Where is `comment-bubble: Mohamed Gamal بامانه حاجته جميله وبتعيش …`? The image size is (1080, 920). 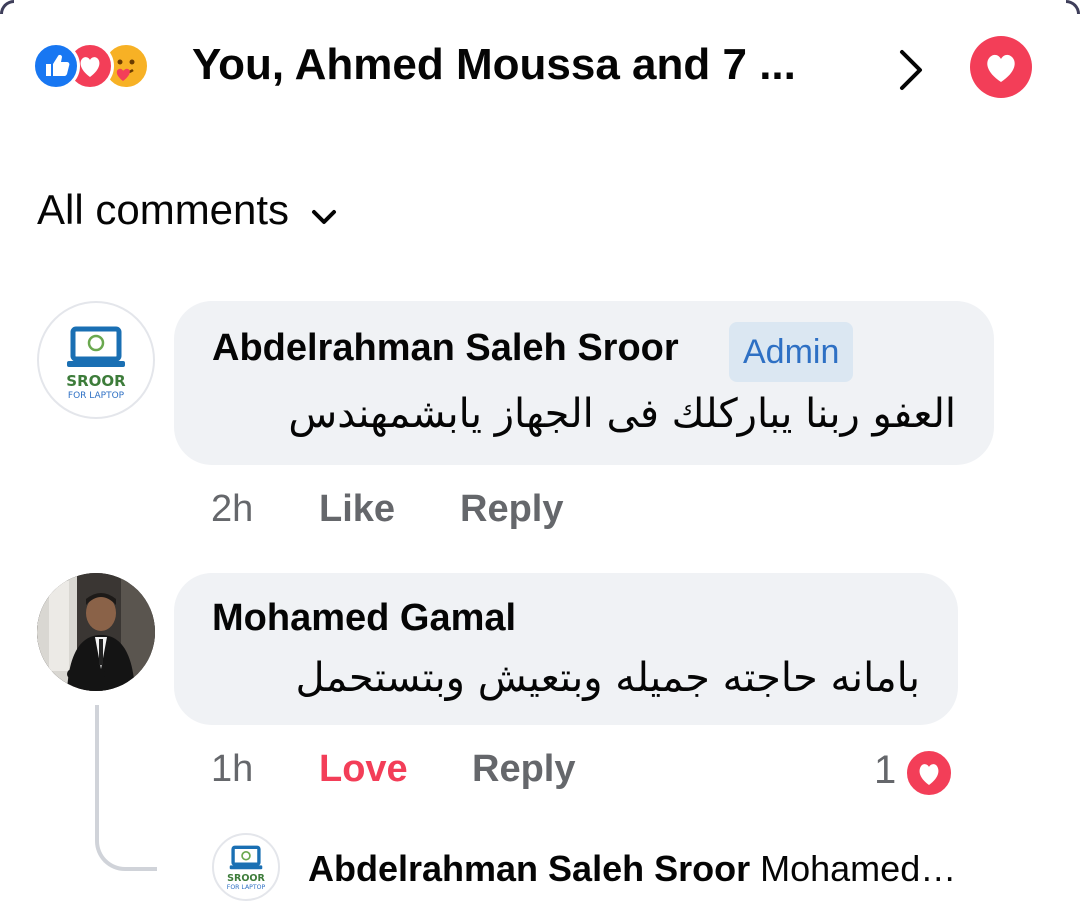
comment-bubble: Mohamed Gamal بامانه حاجته جميله وبتعيش … is located at coordinates (566, 649).